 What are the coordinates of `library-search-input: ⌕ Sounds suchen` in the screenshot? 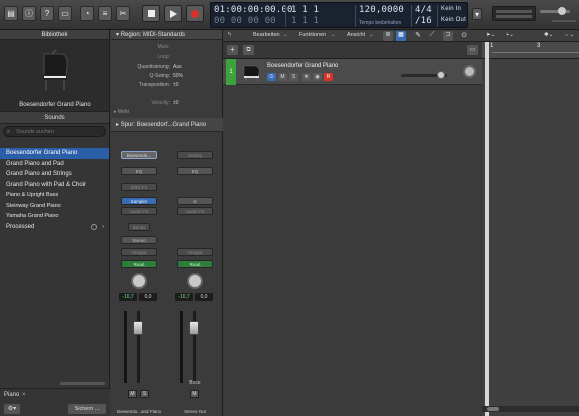 It's located at (54, 131).